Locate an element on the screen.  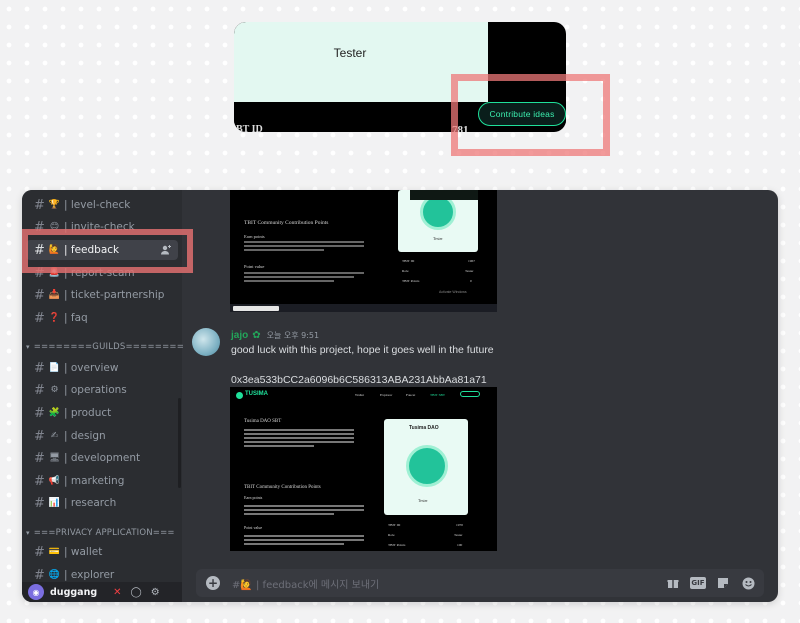
channel-emoji: 📄 is located at coordinates (54, 368).